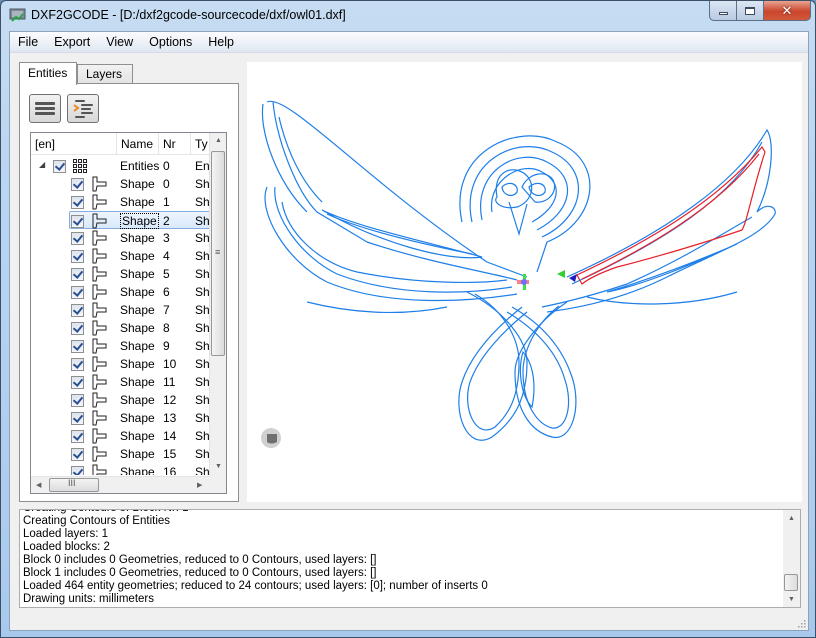 This screenshot has height=638, width=816. Describe the element at coordinates (561, 274) in the screenshot. I see `start-direction-arrow` at that location.